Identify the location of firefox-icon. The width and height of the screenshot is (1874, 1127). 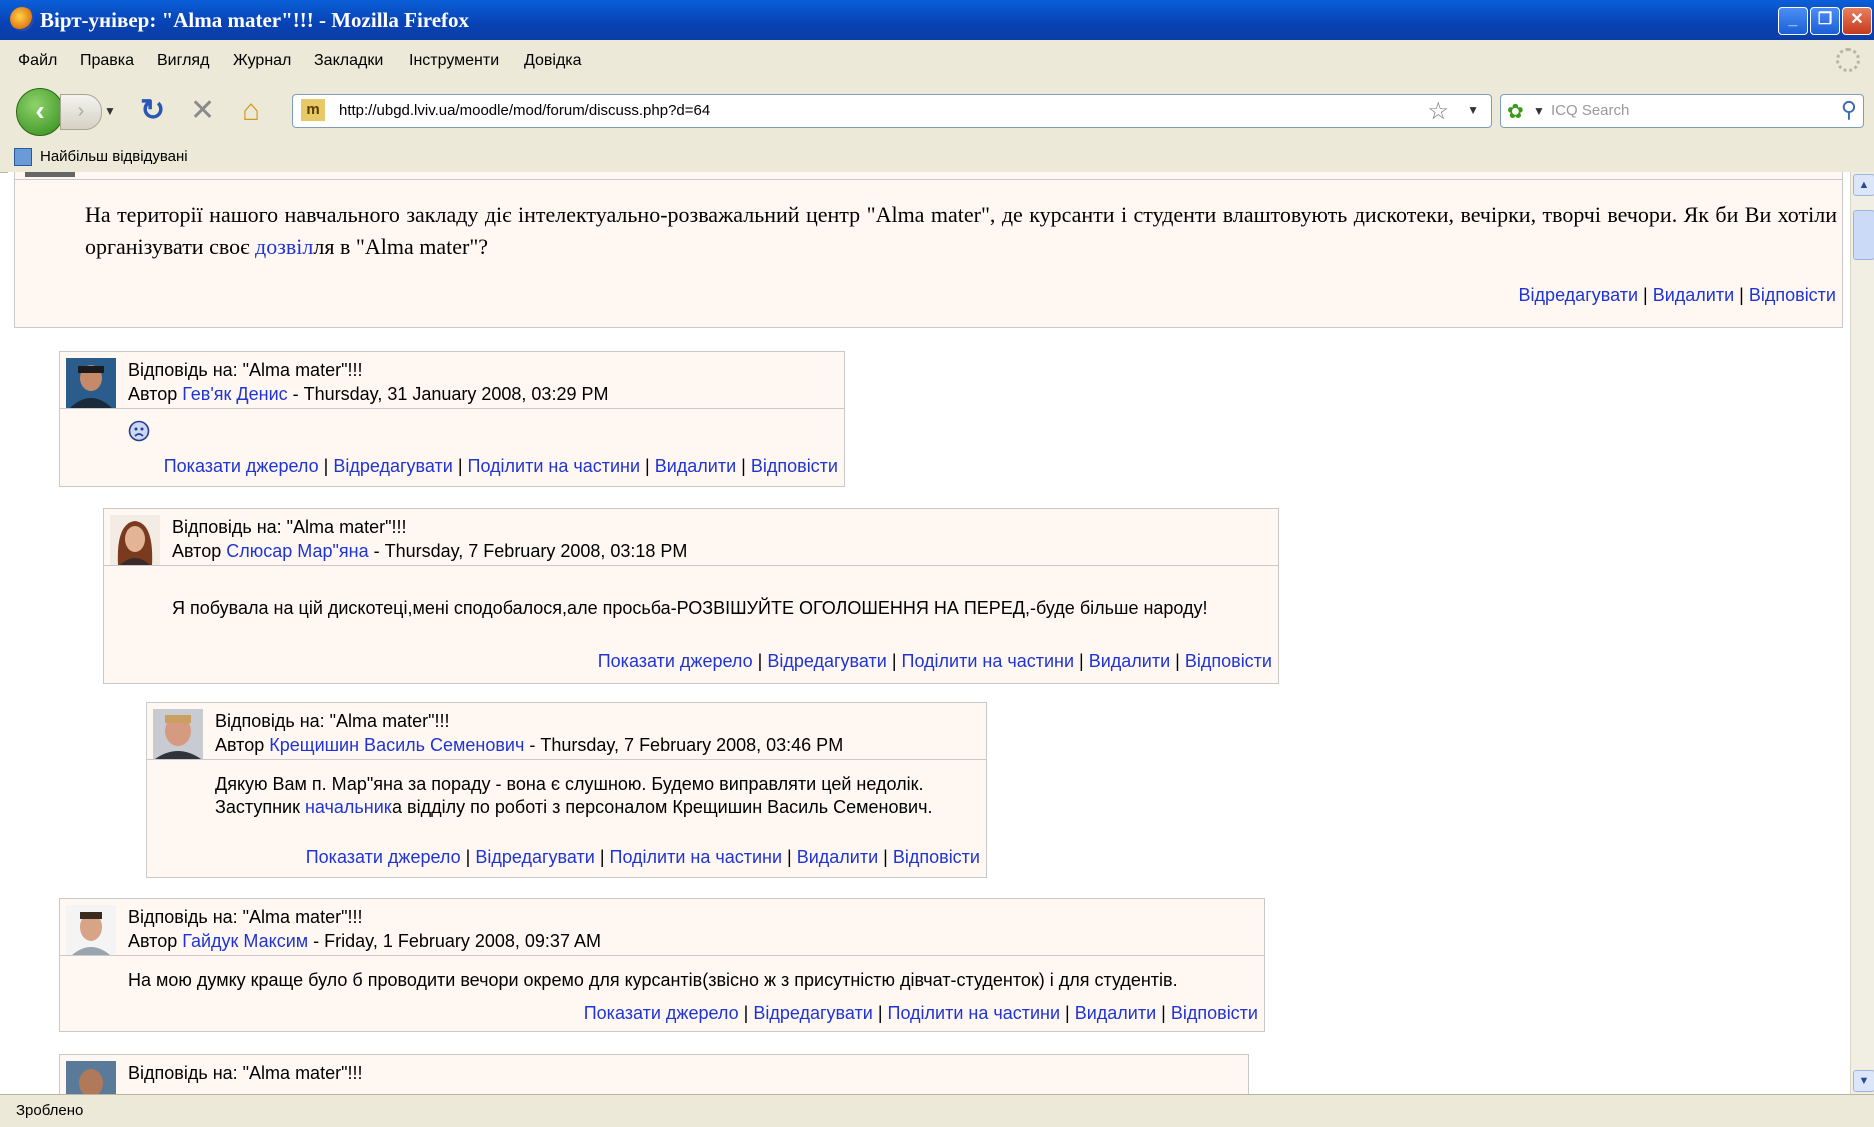
(22, 19).